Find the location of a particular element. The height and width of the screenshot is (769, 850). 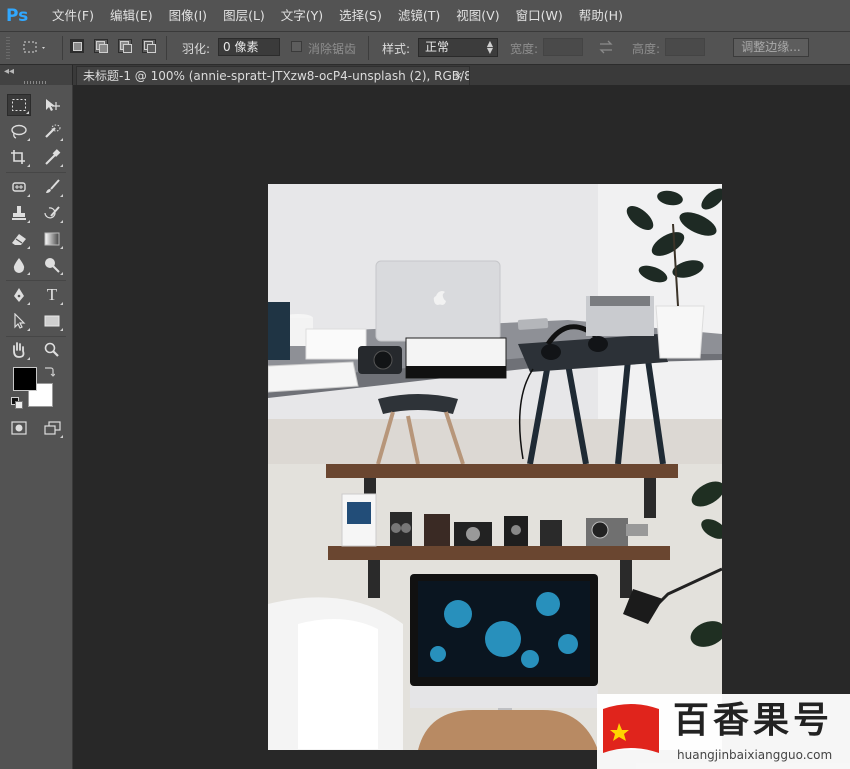

hand-icon is located at coordinates (19, 350).